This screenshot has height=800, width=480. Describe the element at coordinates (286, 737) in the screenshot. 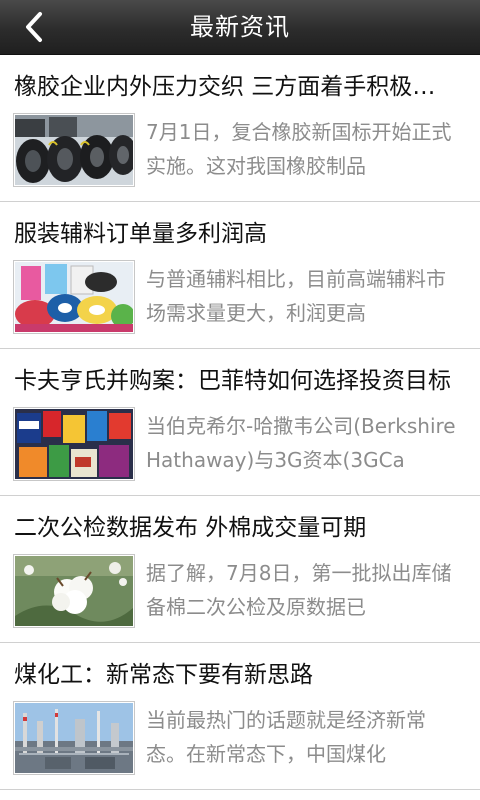

I see `news-summary: 当前最热门的话题就是经济新常态。在新常态下，中国煤化` at that location.